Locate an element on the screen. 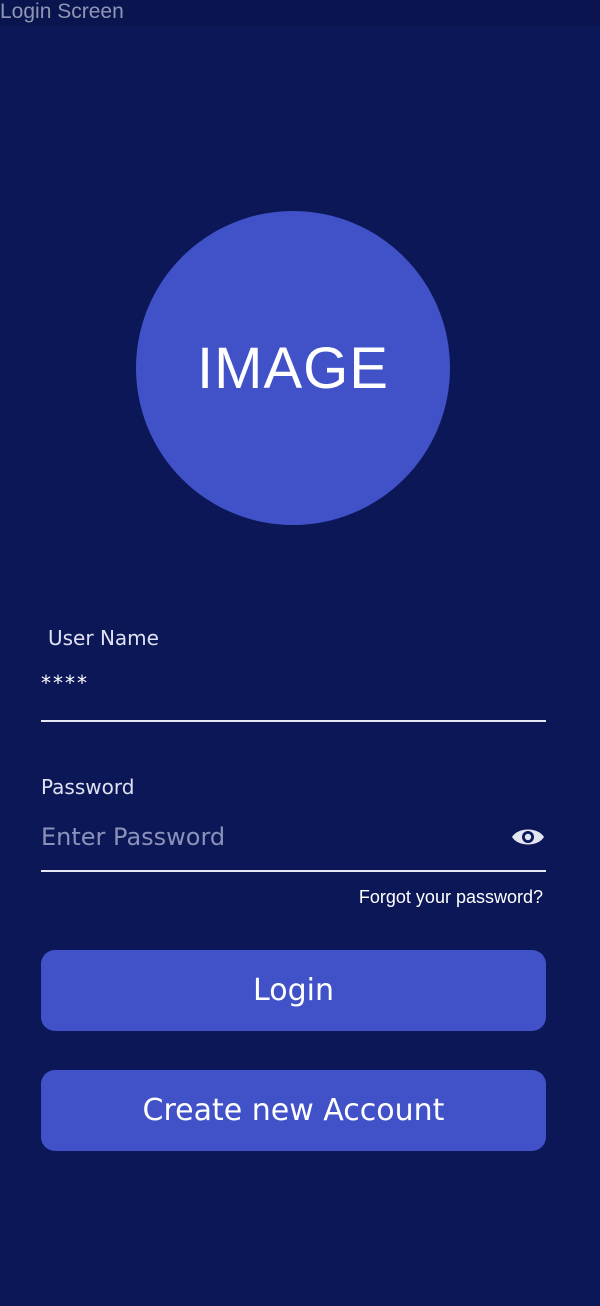 The height and width of the screenshot is (1306, 600). window-title: Login Screen is located at coordinates (300, 13).